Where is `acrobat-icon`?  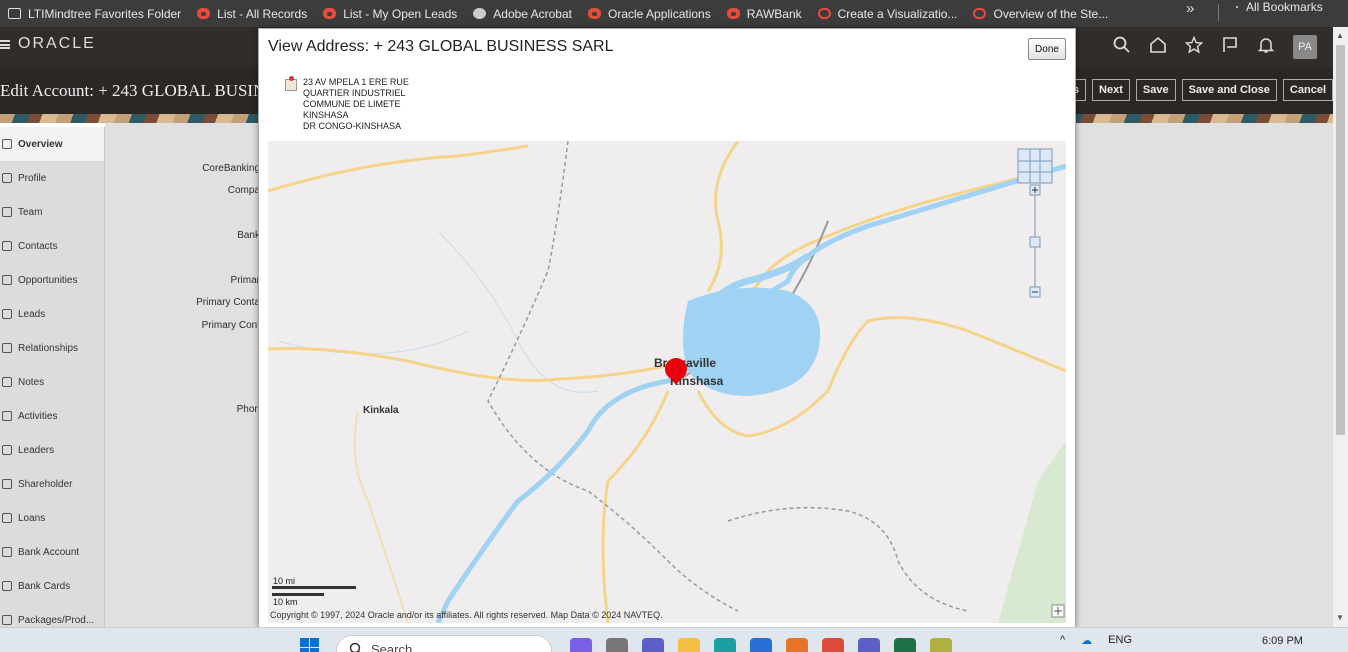
acrobat-icon is located at coordinates (480, 13).